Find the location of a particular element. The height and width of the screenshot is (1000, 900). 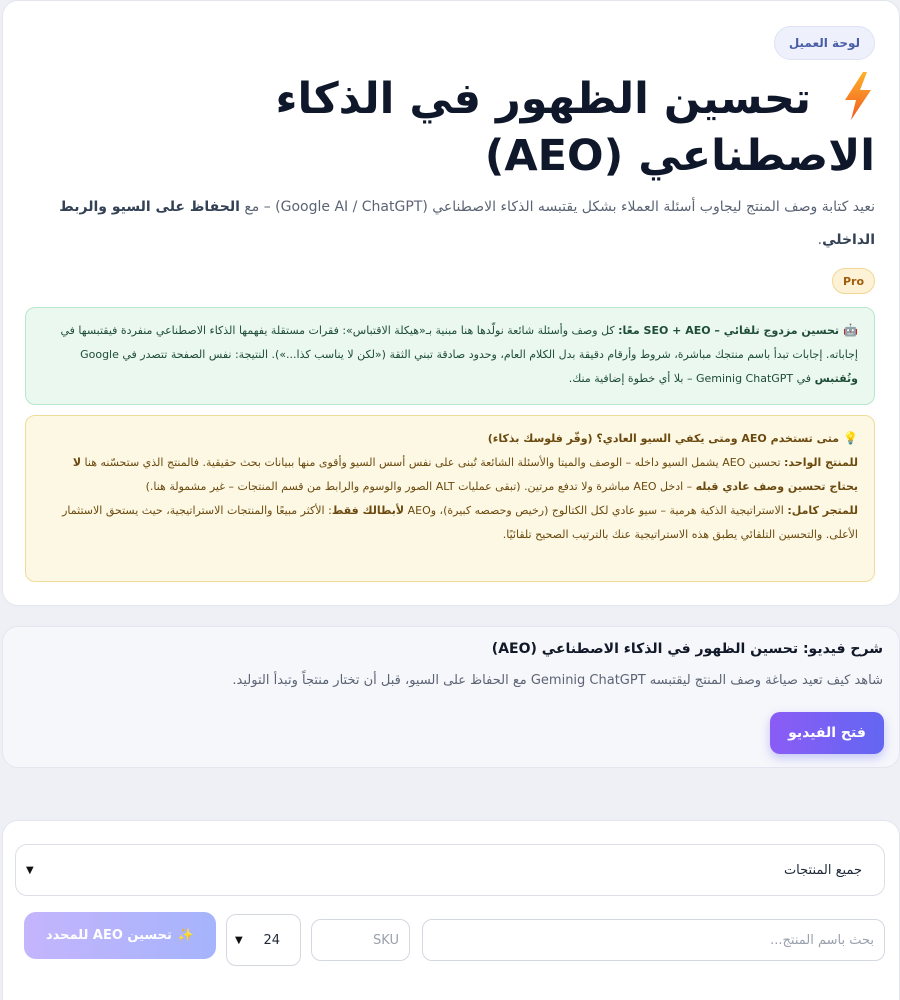

robot-icon: 🤖 is located at coordinates (850, 330).